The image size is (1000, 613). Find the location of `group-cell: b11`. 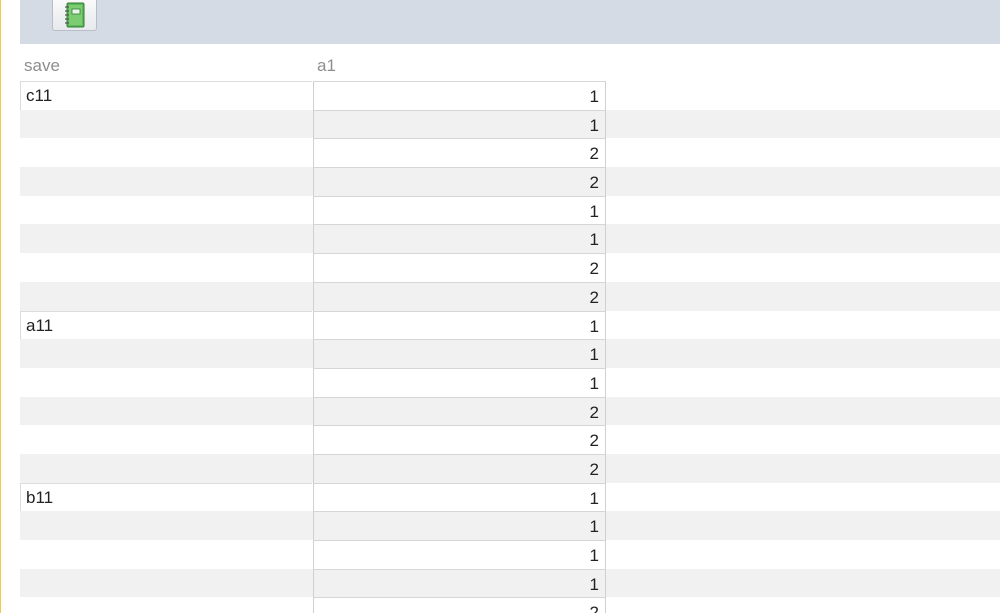

group-cell: b11 is located at coordinates (166, 497).